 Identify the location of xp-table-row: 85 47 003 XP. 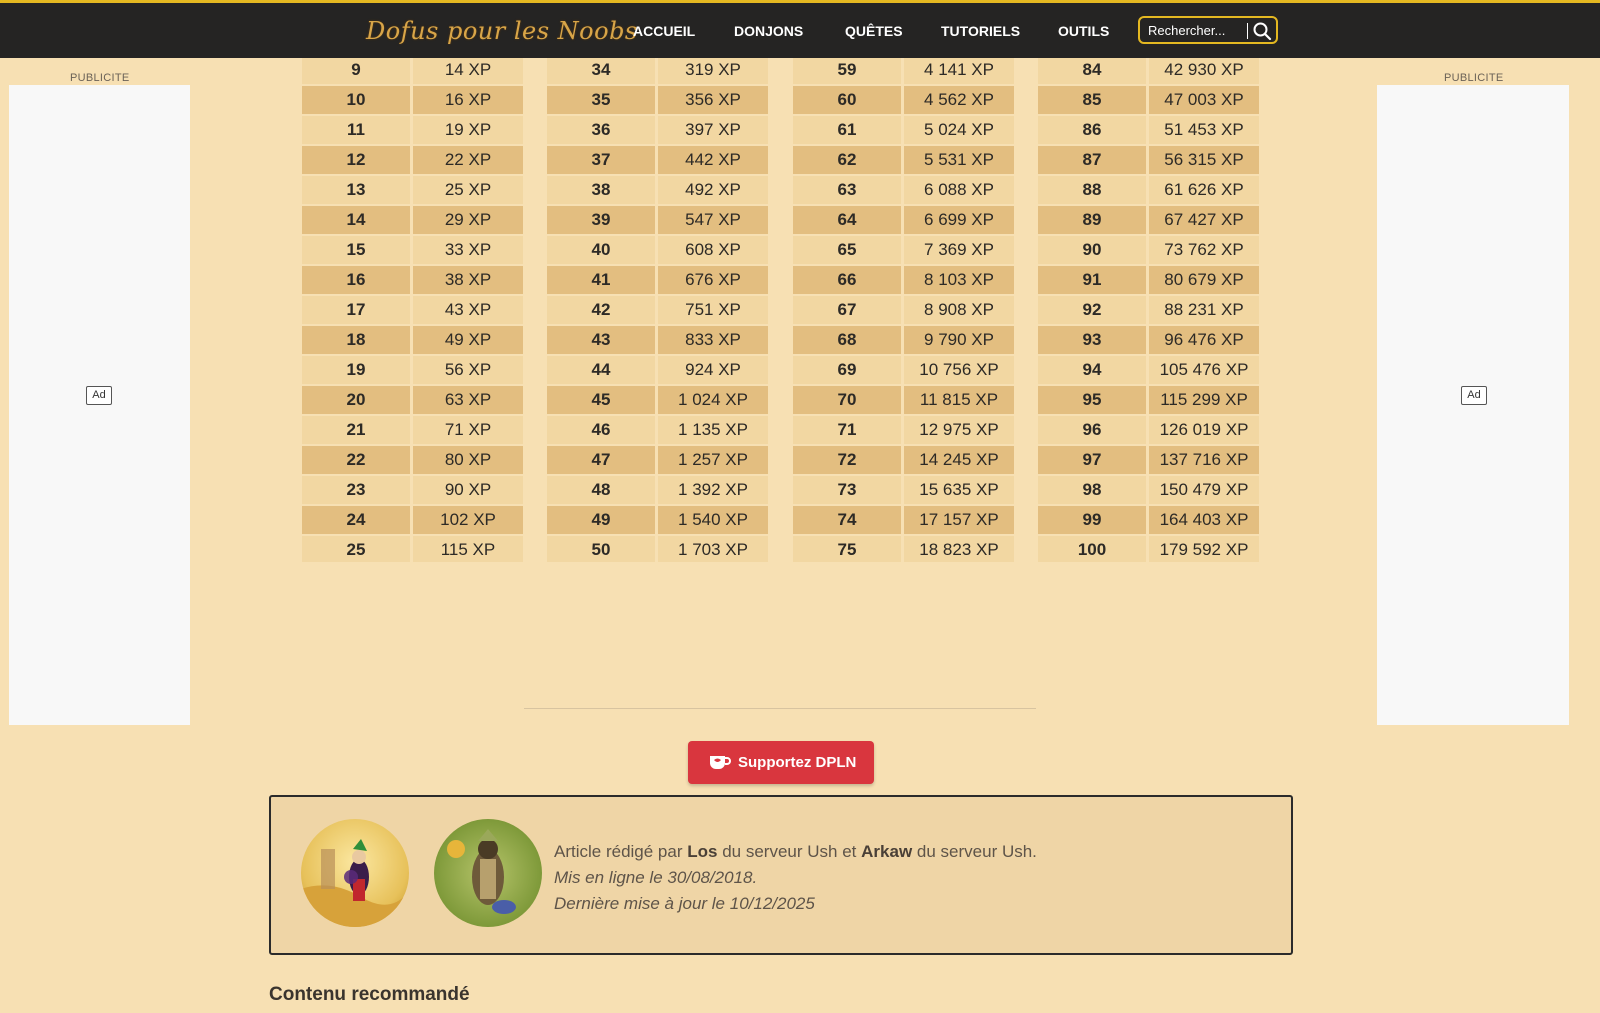
(1148, 100).